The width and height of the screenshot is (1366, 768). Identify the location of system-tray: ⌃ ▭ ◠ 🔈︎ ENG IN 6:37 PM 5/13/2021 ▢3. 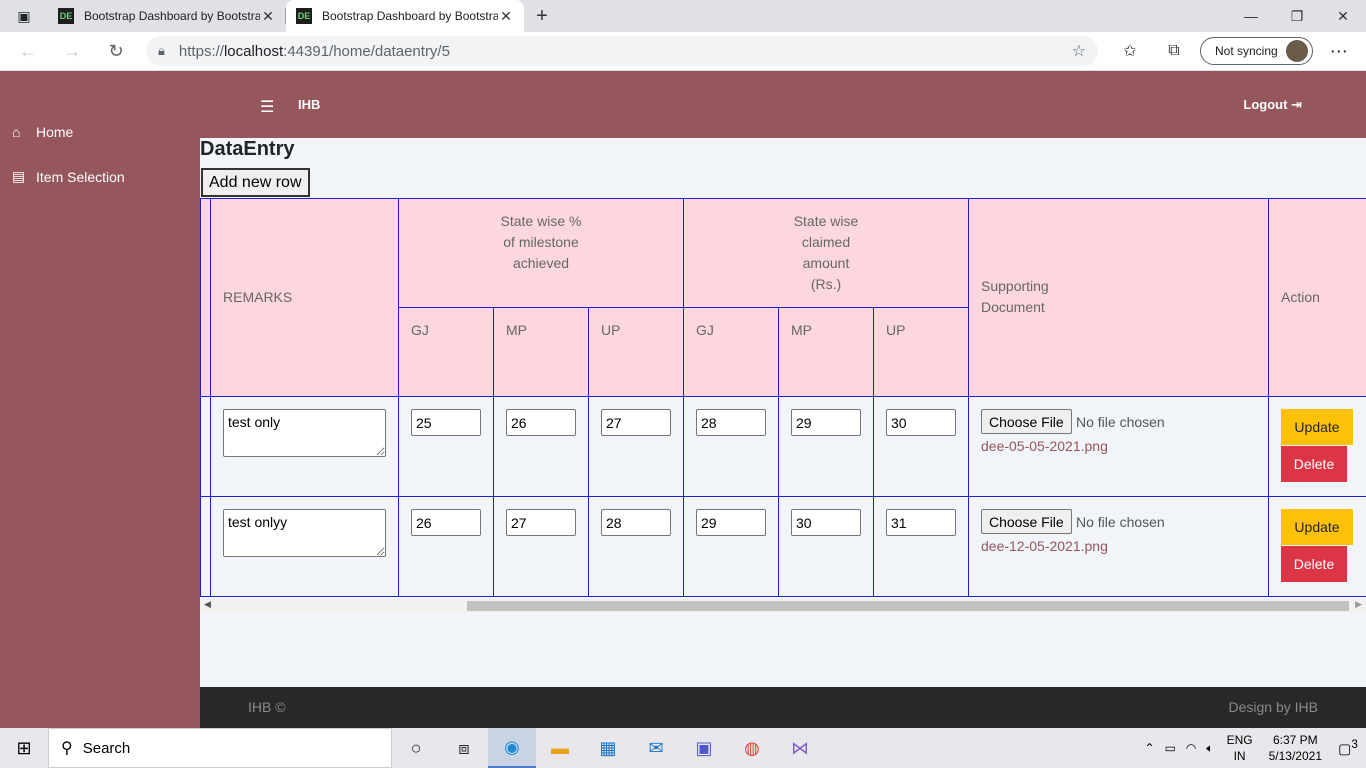
(1253, 748).